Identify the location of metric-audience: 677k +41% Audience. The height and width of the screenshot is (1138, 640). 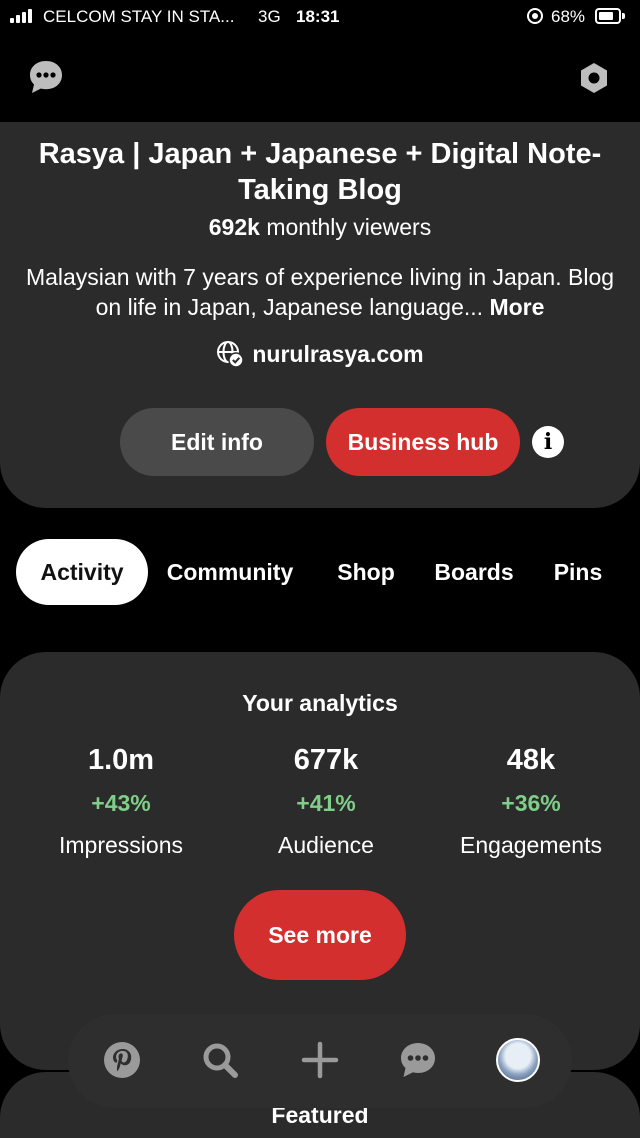
(326, 801).